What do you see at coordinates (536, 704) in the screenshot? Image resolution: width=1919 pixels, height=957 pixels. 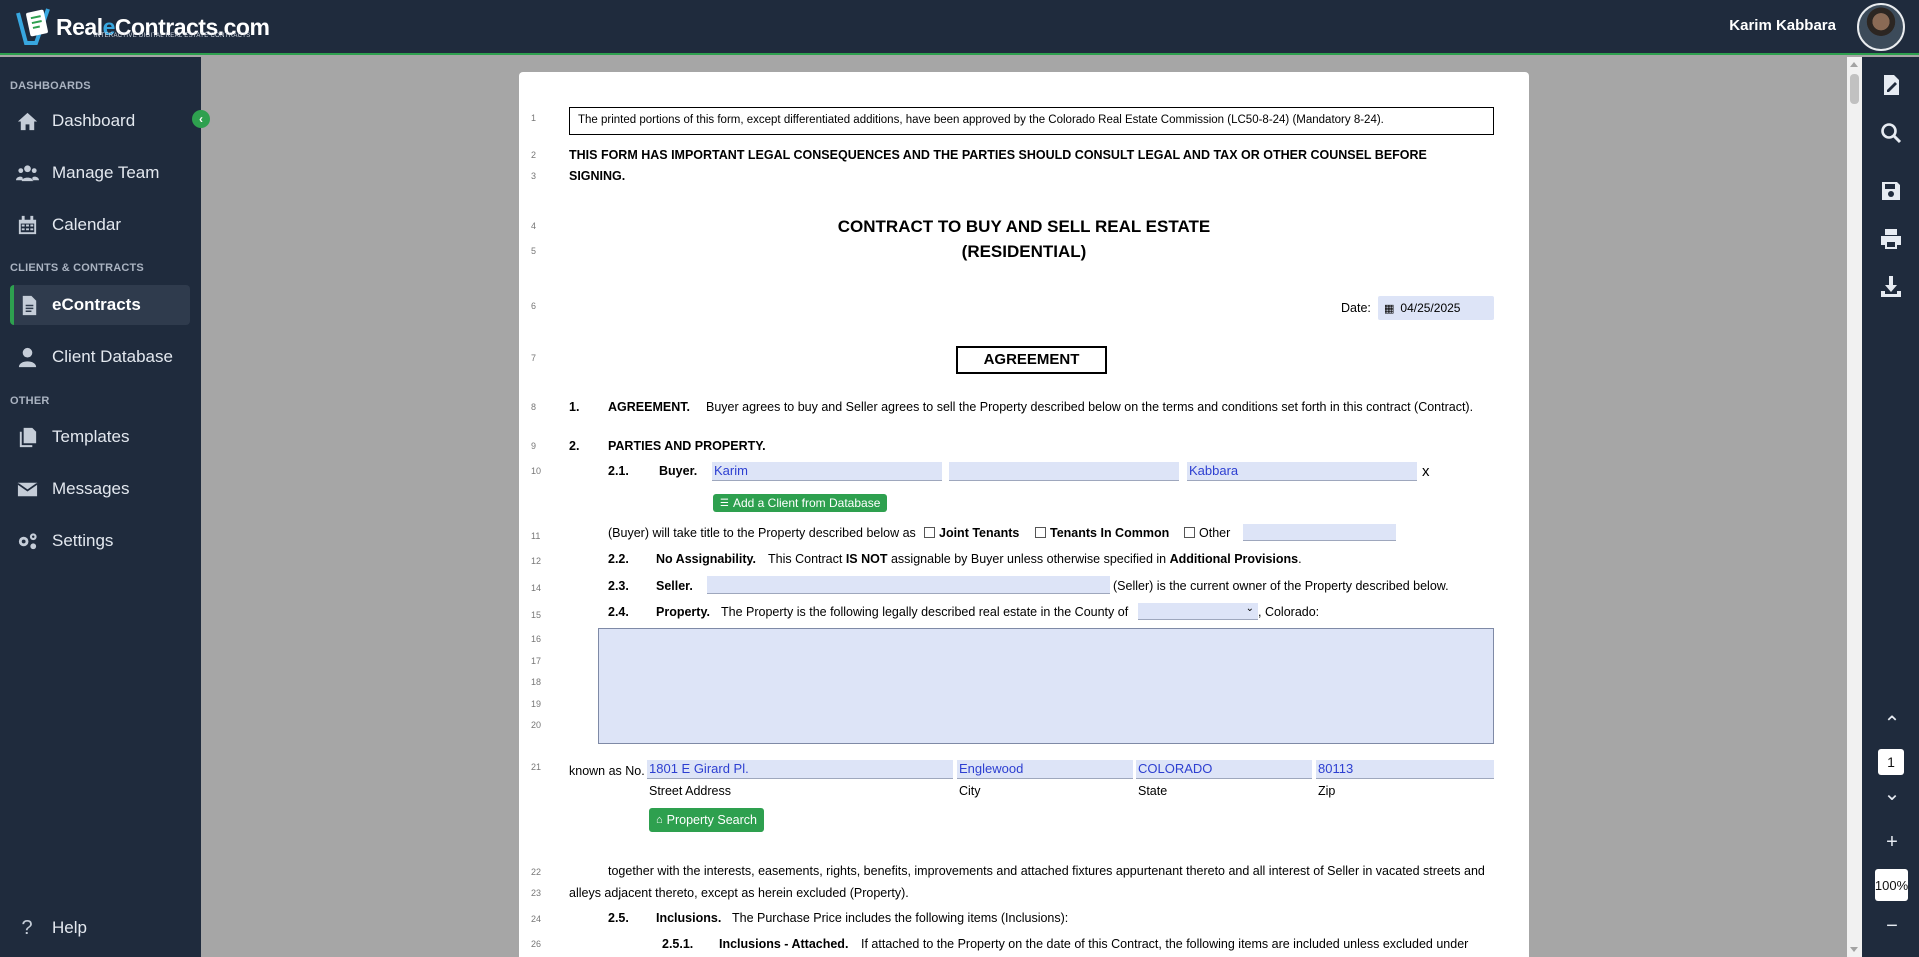 I see `line-number: 19` at bounding box center [536, 704].